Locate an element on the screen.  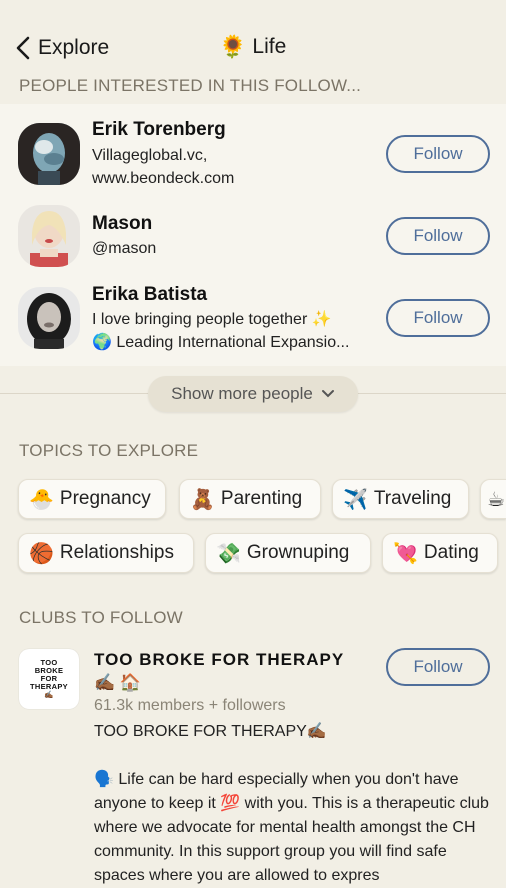
page-title-text: Life is located at coordinates (269, 46).